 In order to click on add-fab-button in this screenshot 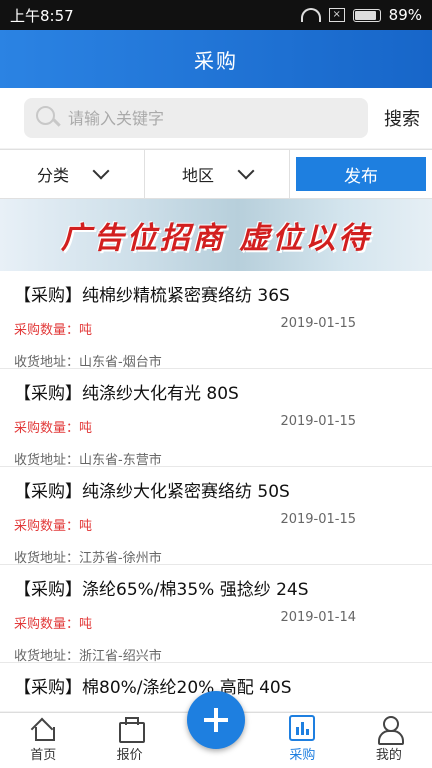, I will do `click(216, 720)`.